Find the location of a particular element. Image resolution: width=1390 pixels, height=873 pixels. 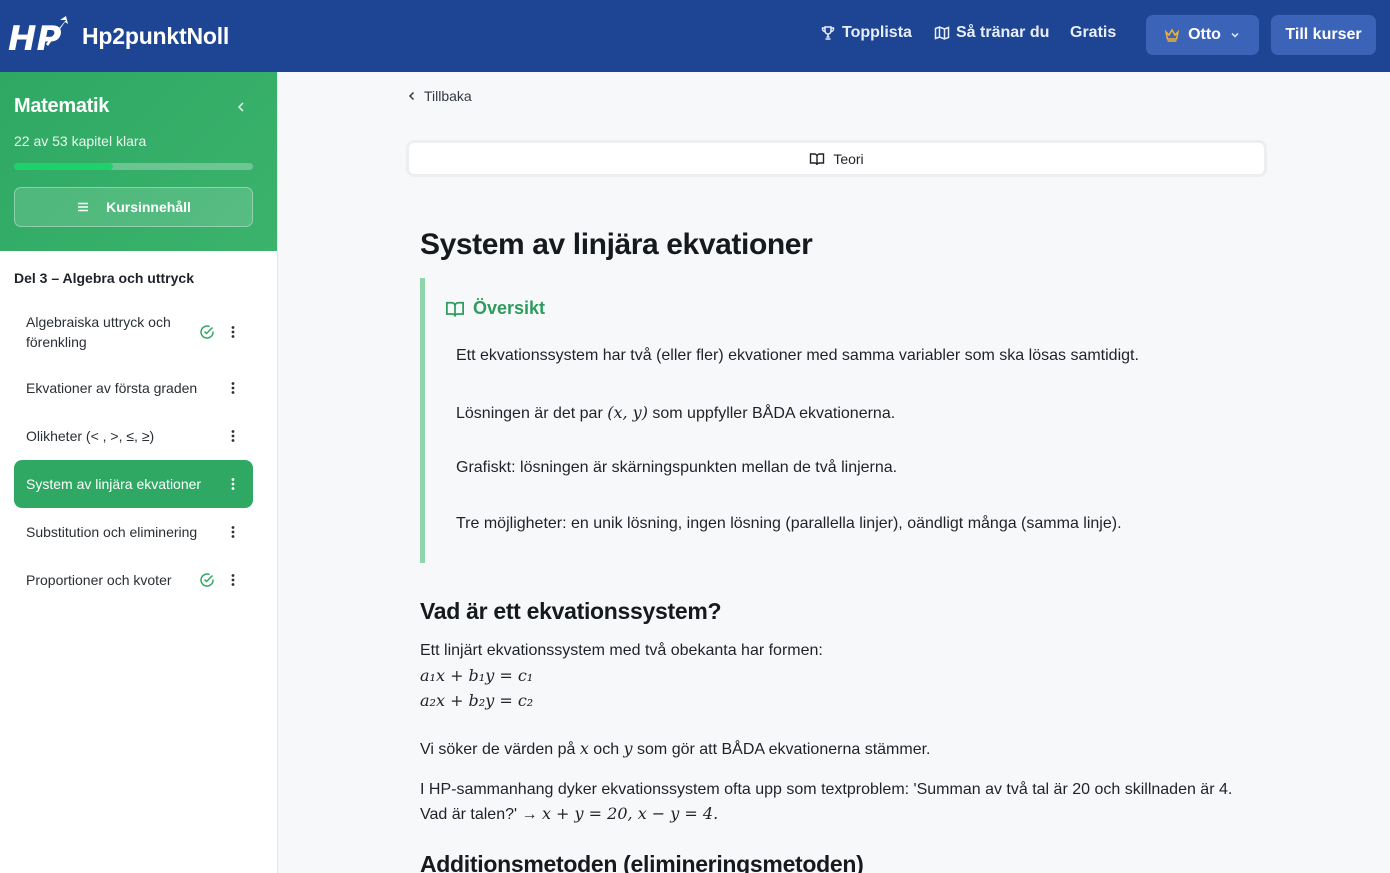

math-example: x + y = 20, x − y = 4. is located at coordinates (630, 813).